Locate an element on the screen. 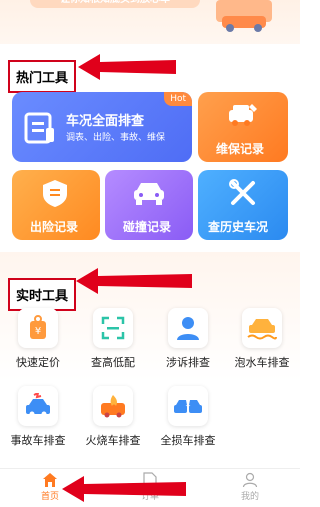  tool-total-loss-check: 全损车排查 is located at coordinates (188, 416).